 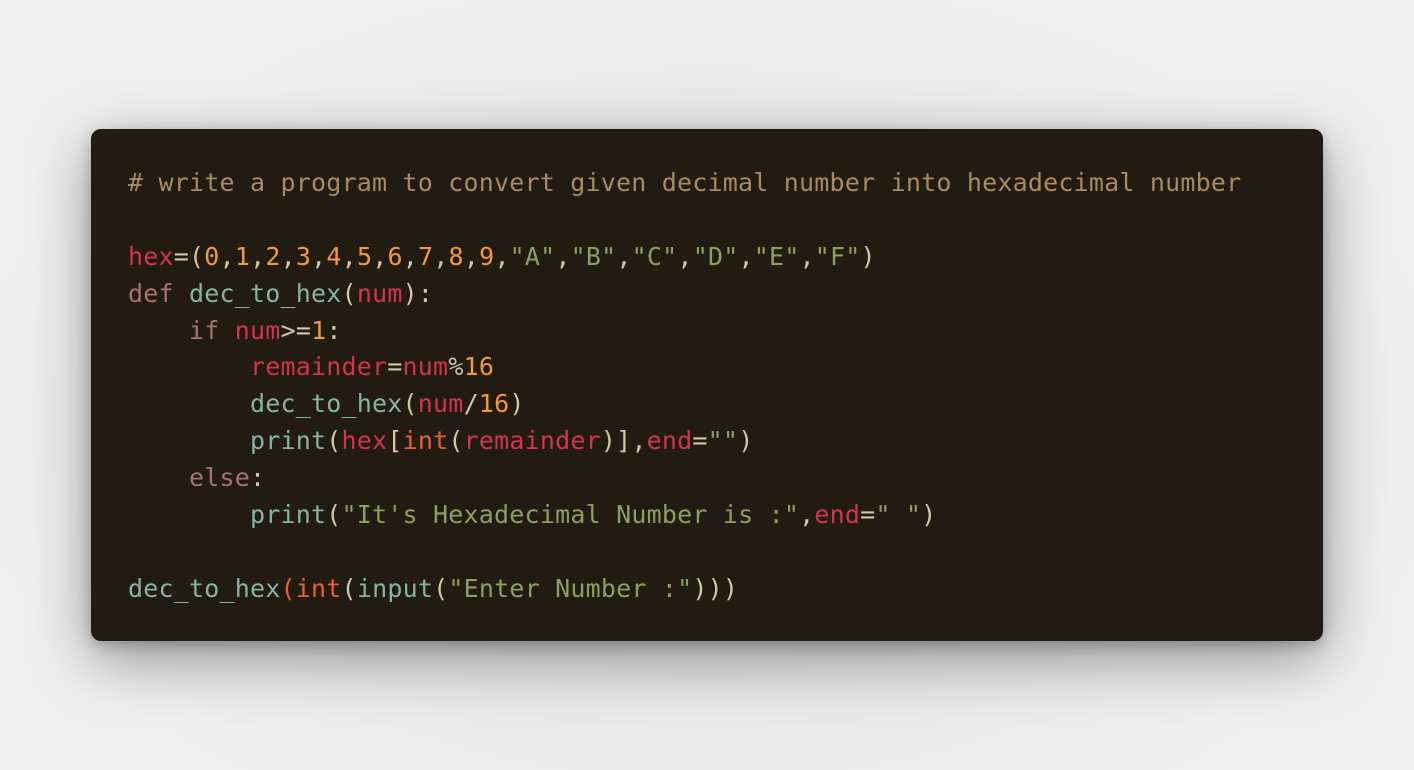 I want to click on code-token-fn: input, so click(x=395, y=588).